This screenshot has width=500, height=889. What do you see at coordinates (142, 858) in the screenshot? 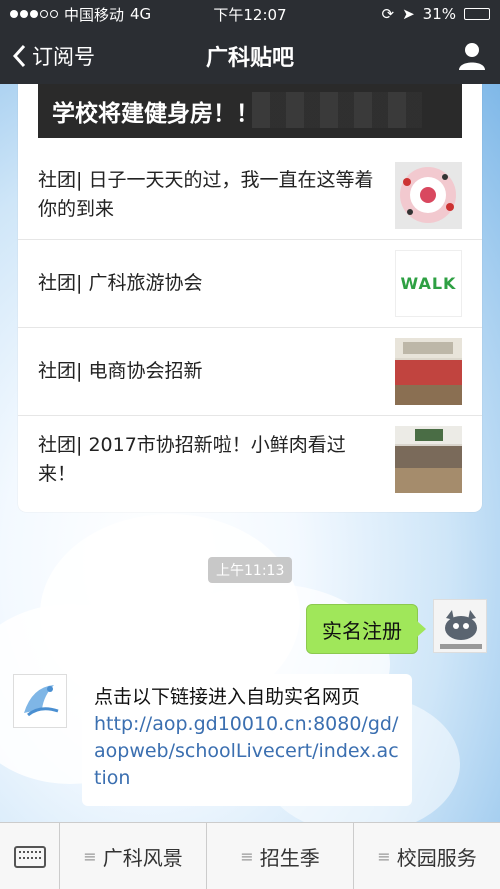
I see `menu-label: 广科风景` at bounding box center [142, 858].